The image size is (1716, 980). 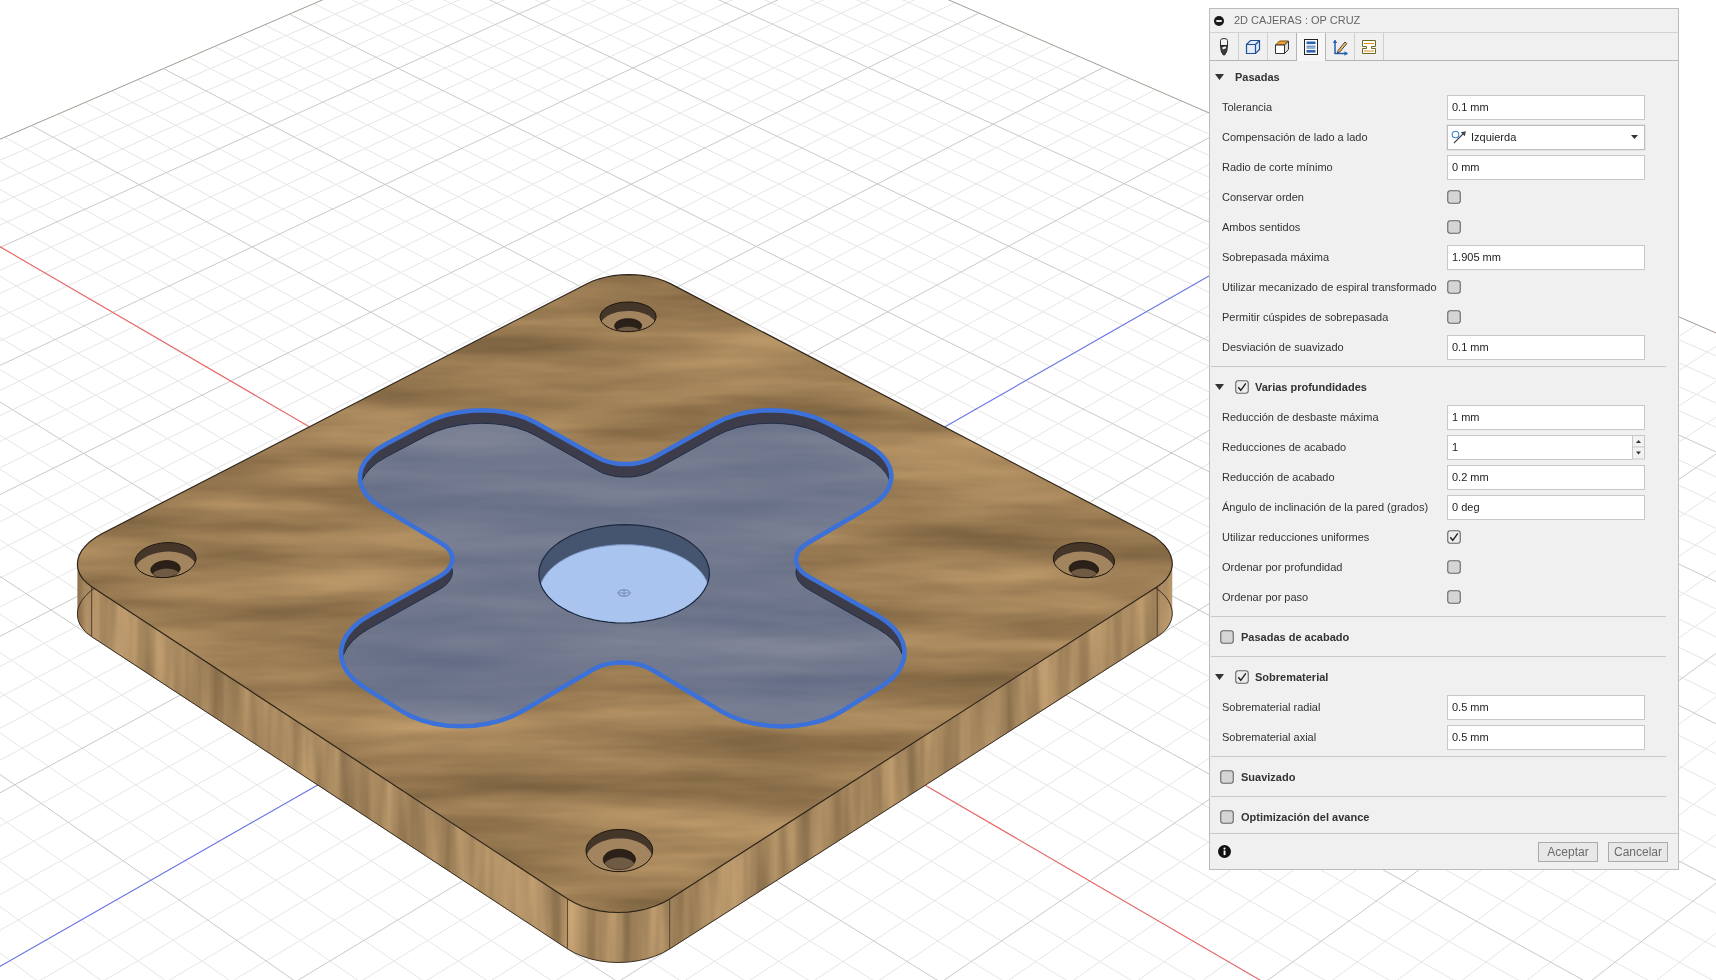 I want to click on field-label: Sobrematerial axial, so click(x=1270, y=737).